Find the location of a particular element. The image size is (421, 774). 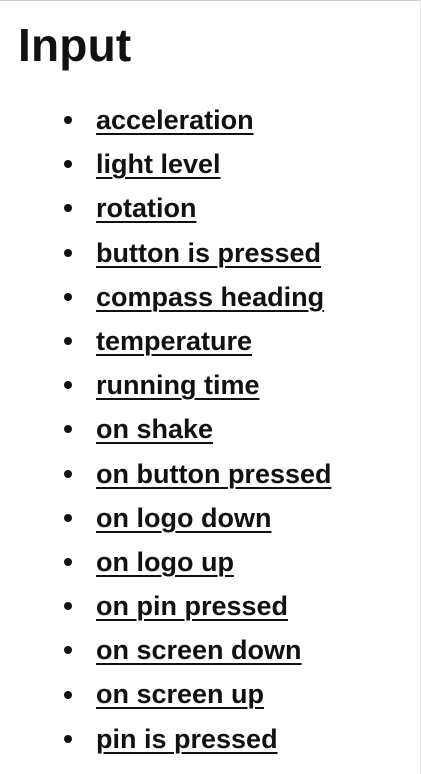

rotation-link: rotation is located at coordinates (146, 208).